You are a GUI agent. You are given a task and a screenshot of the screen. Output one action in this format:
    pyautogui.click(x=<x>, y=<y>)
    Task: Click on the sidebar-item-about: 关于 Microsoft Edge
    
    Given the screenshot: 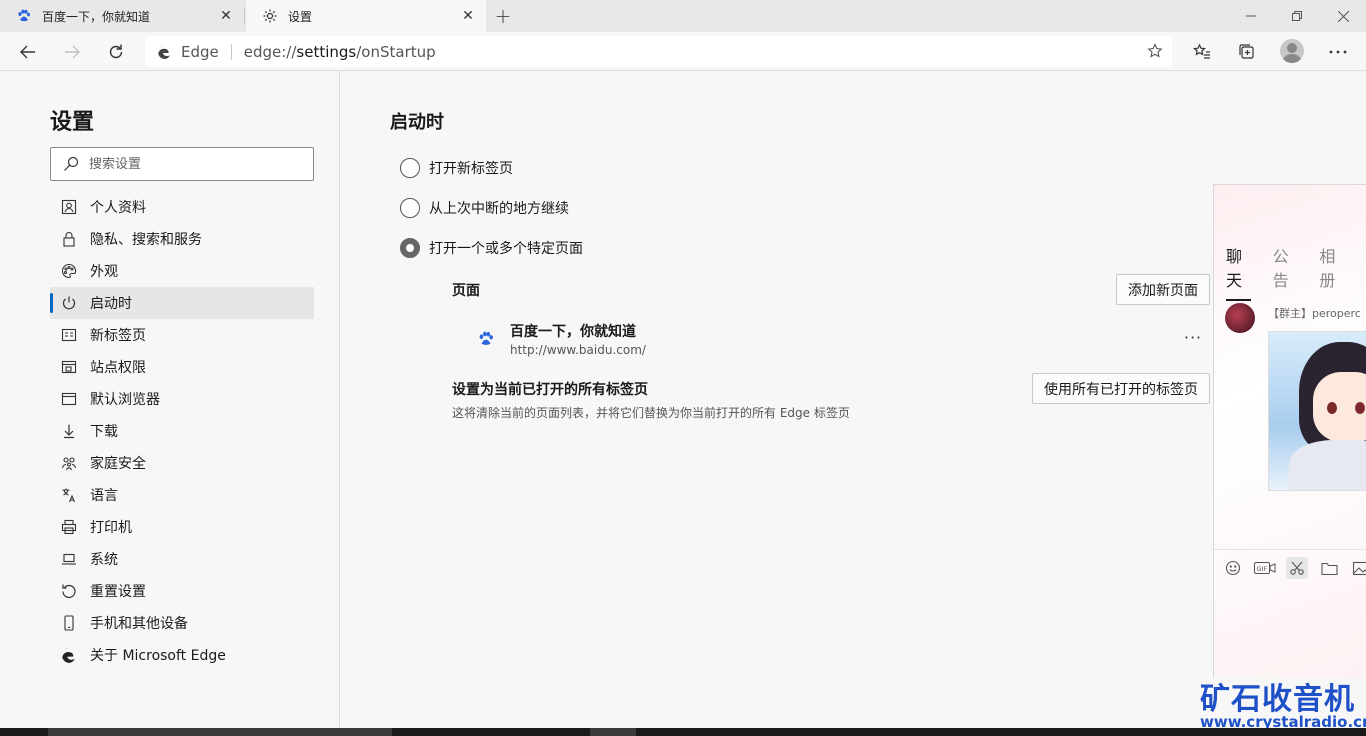 What is the action you would take?
    pyautogui.click(x=182, y=655)
    